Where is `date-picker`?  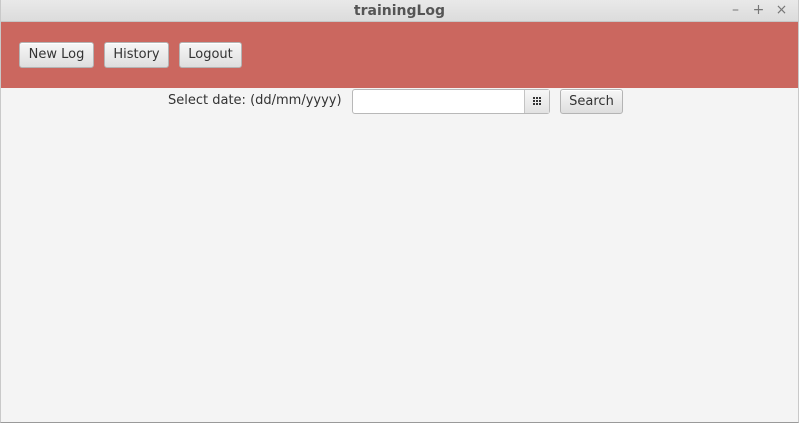 date-picker is located at coordinates (451, 101).